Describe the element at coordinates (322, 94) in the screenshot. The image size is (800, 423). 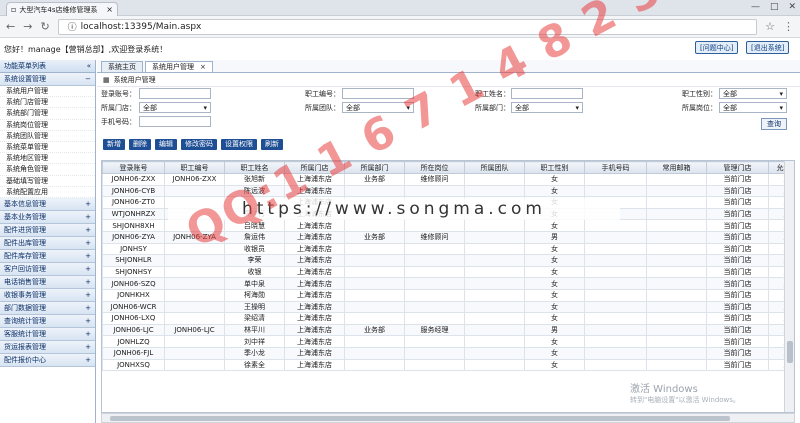
I see `empno-label: 职工编号：` at that location.